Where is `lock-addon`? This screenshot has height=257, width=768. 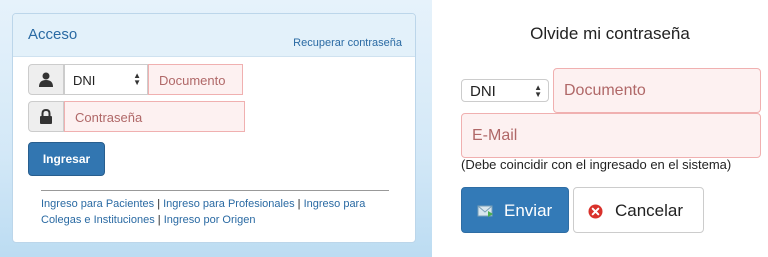
lock-addon is located at coordinates (46, 116).